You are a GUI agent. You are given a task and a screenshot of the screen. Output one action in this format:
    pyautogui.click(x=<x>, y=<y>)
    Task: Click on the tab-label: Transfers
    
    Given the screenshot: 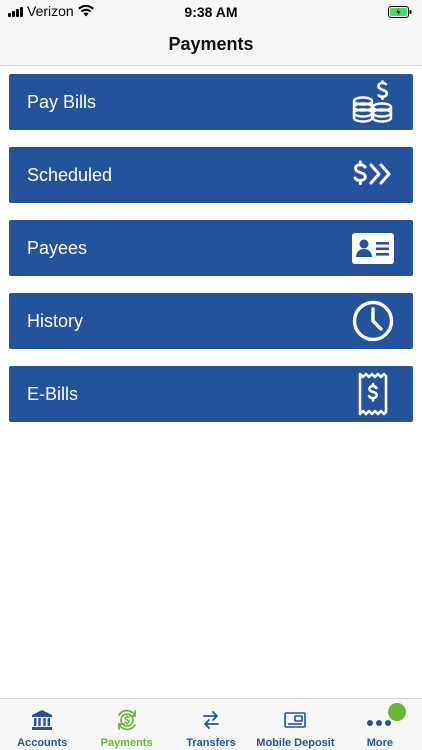 What is the action you would take?
    pyautogui.click(x=211, y=743)
    